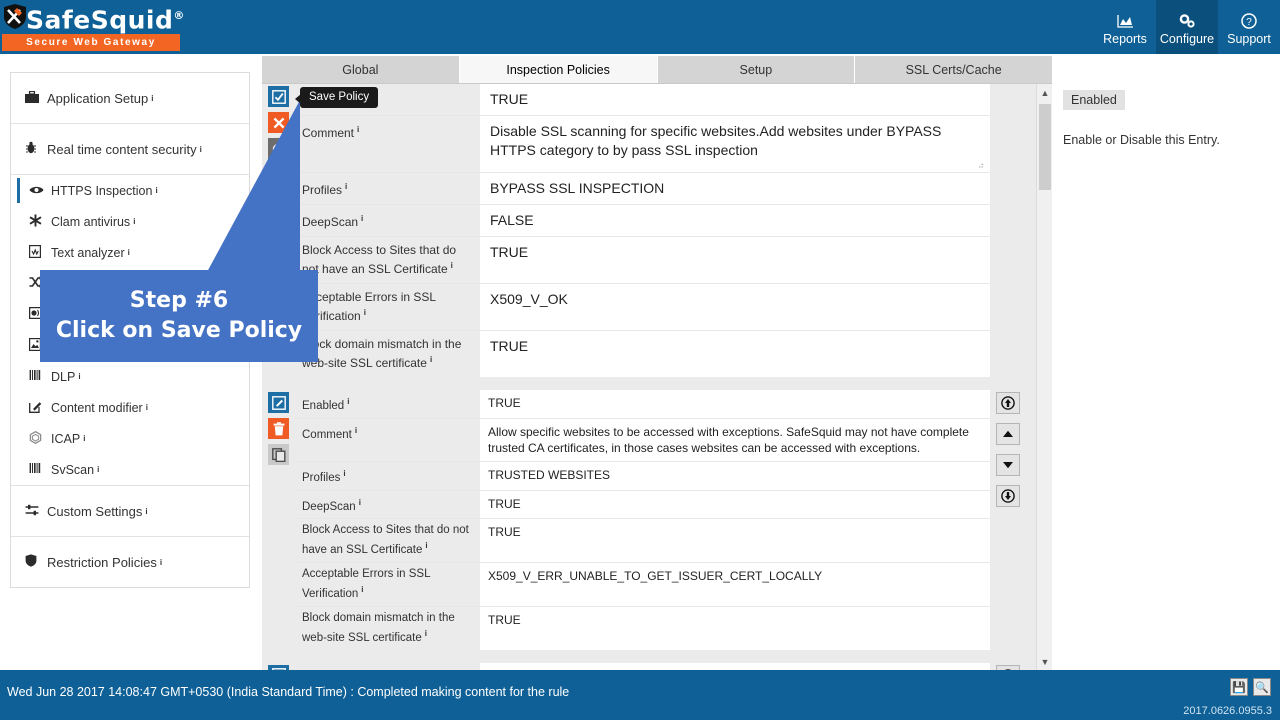  What do you see at coordinates (1045, 147) in the screenshot?
I see `scrollbar-thumb` at bounding box center [1045, 147].